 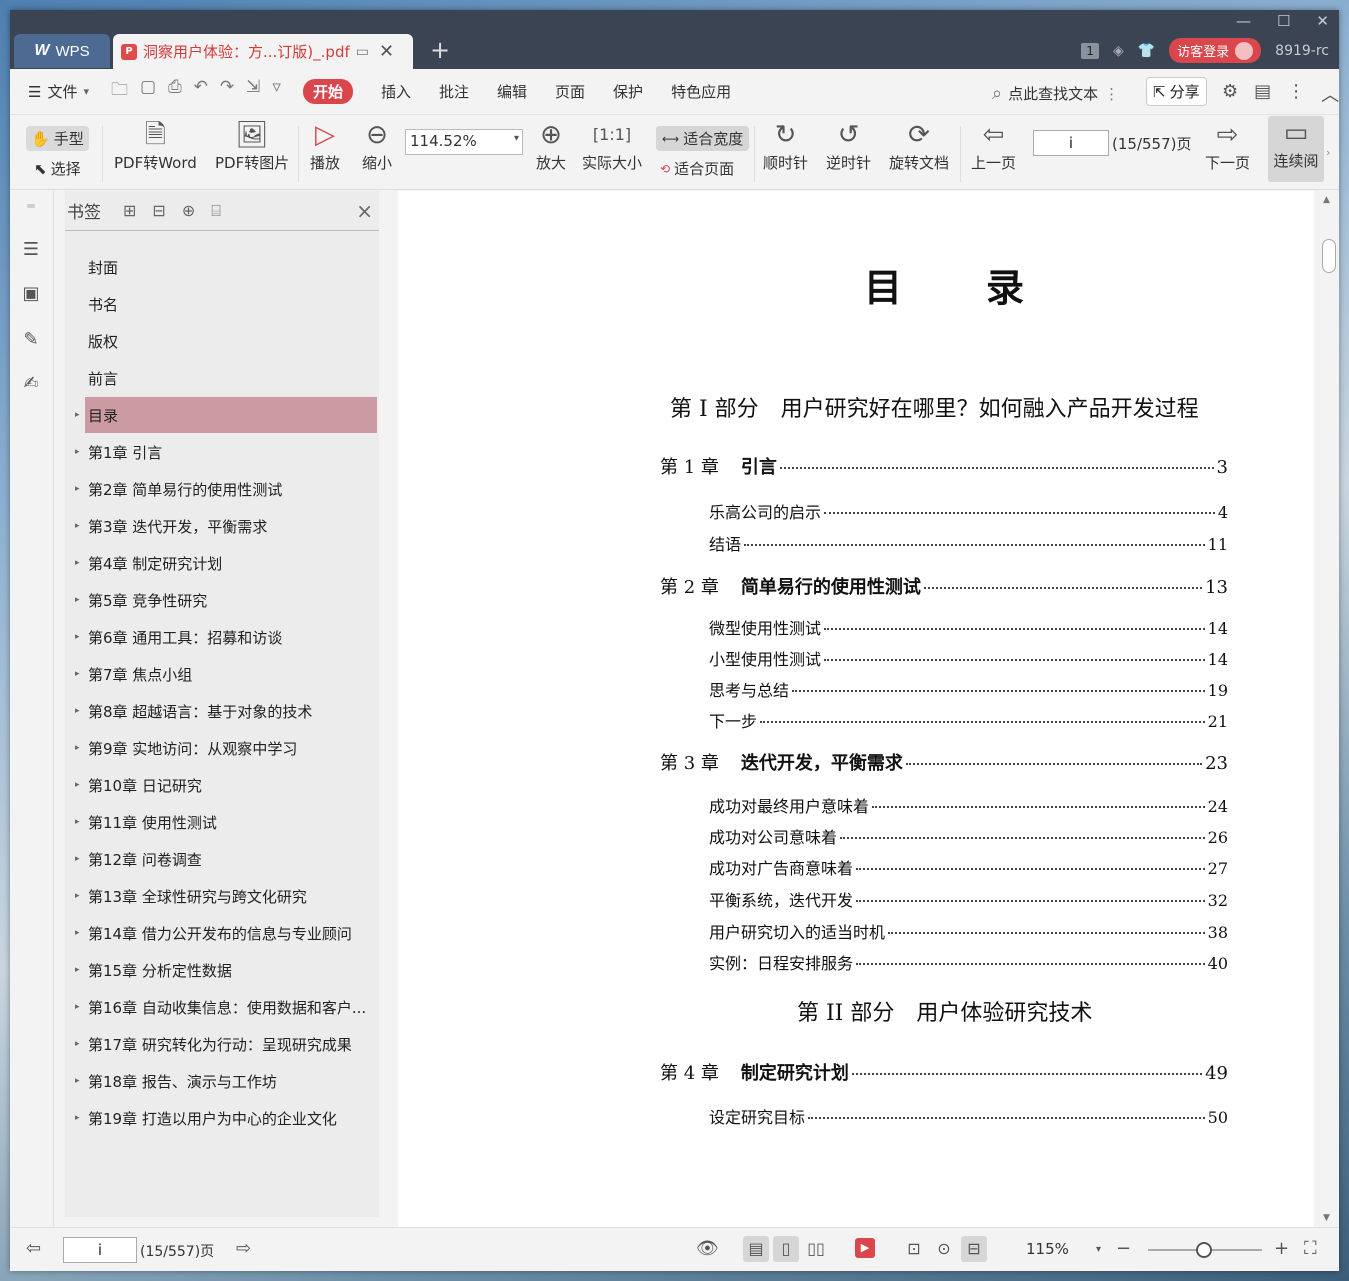 What do you see at coordinates (325, 145) in the screenshot?
I see `play-button: ▷ 播放` at bounding box center [325, 145].